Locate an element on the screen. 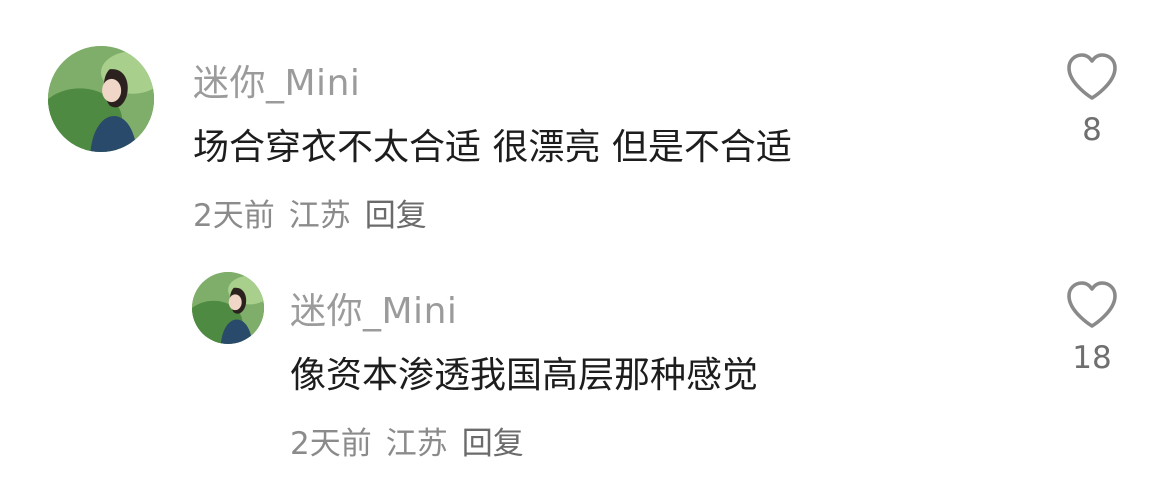 The width and height of the screenshot is (1170, 492). like-count: 18 is located at coordinates (1092, 358).